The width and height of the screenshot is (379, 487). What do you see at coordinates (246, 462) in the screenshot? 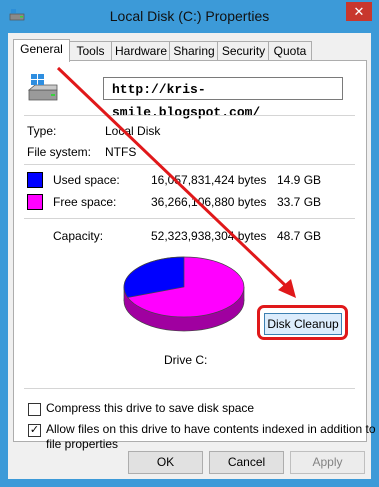
I see `cancel-button: Cancel` at bounding box center [246, 462].